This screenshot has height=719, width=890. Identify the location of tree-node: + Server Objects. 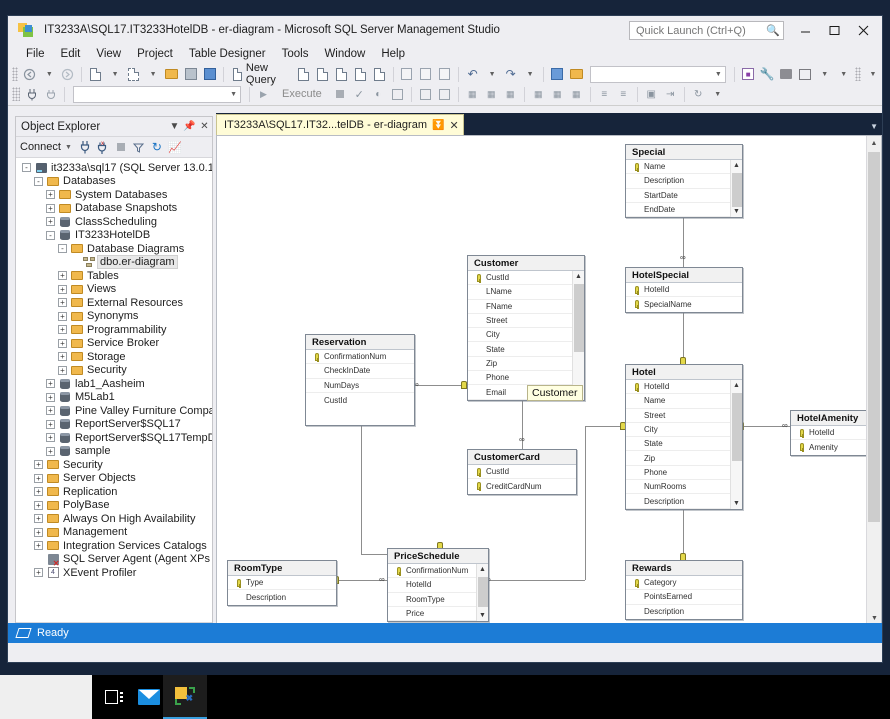
(114, 479).